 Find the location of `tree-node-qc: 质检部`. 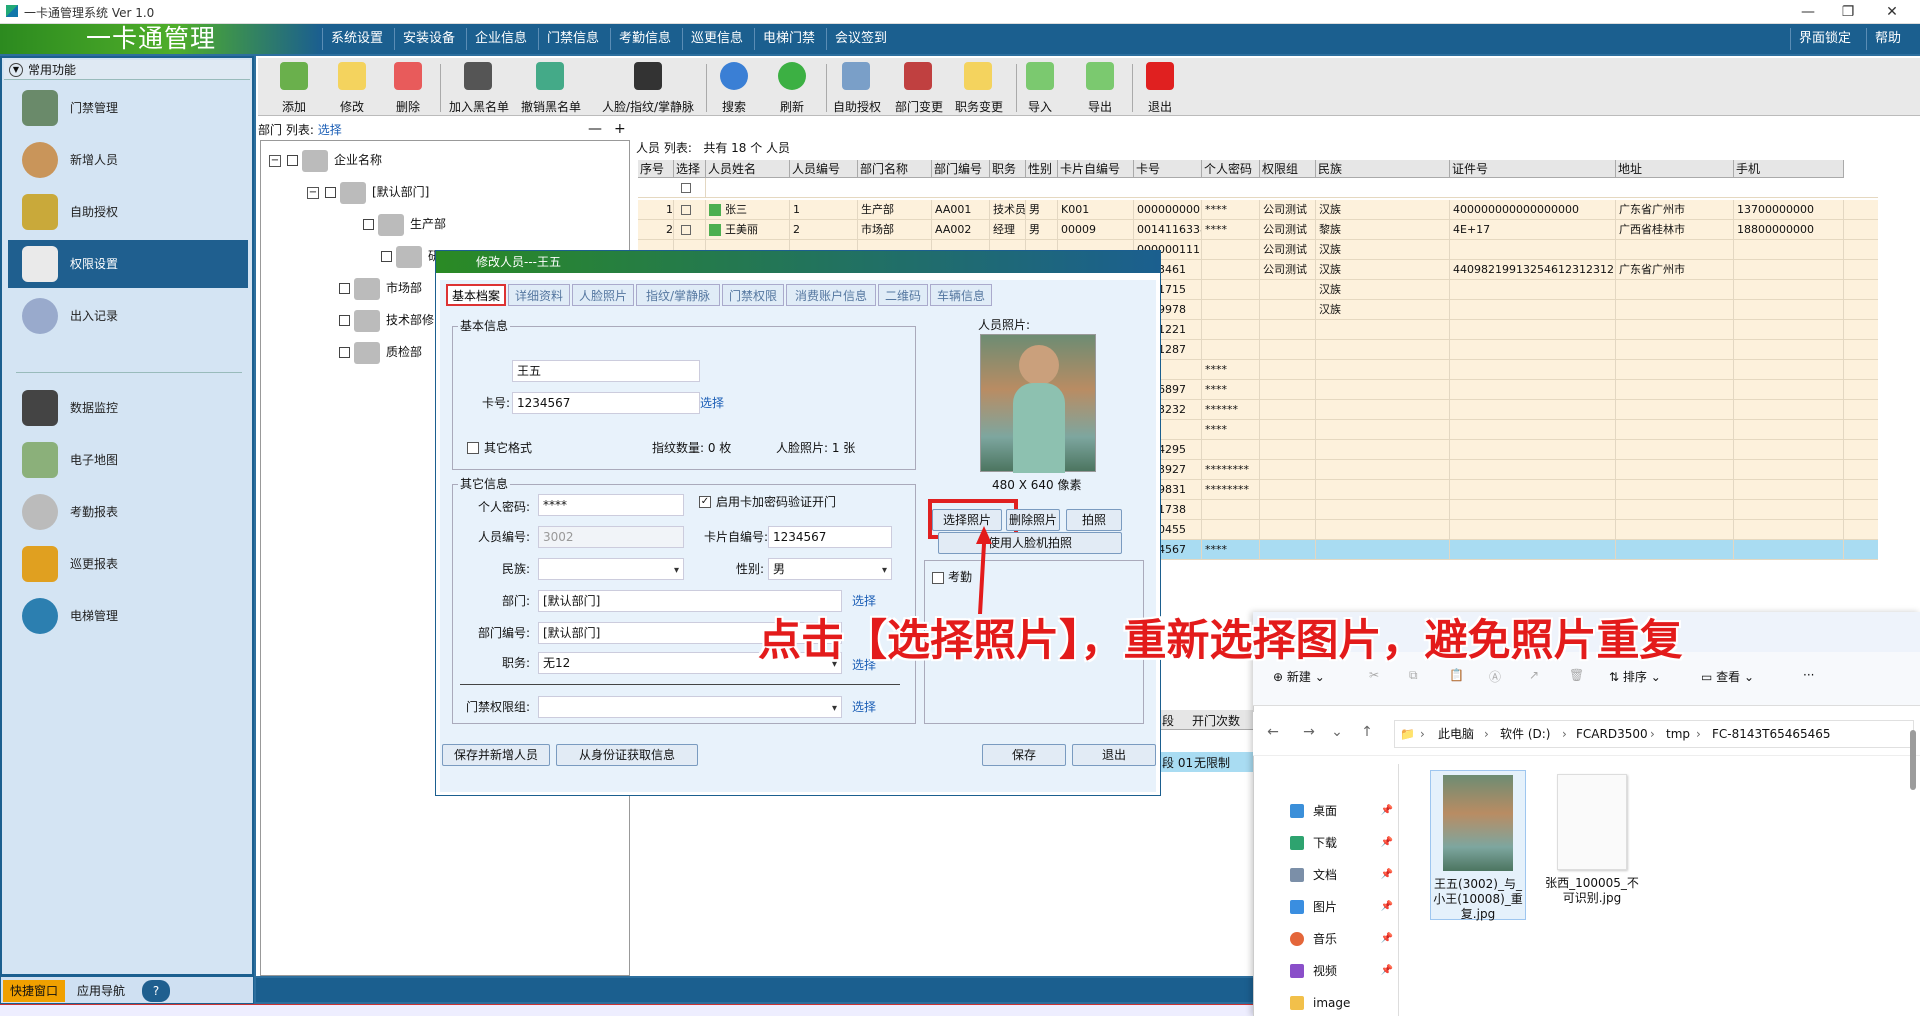

tree-node-qc: 质检部 is located at coordinates (378, 352).